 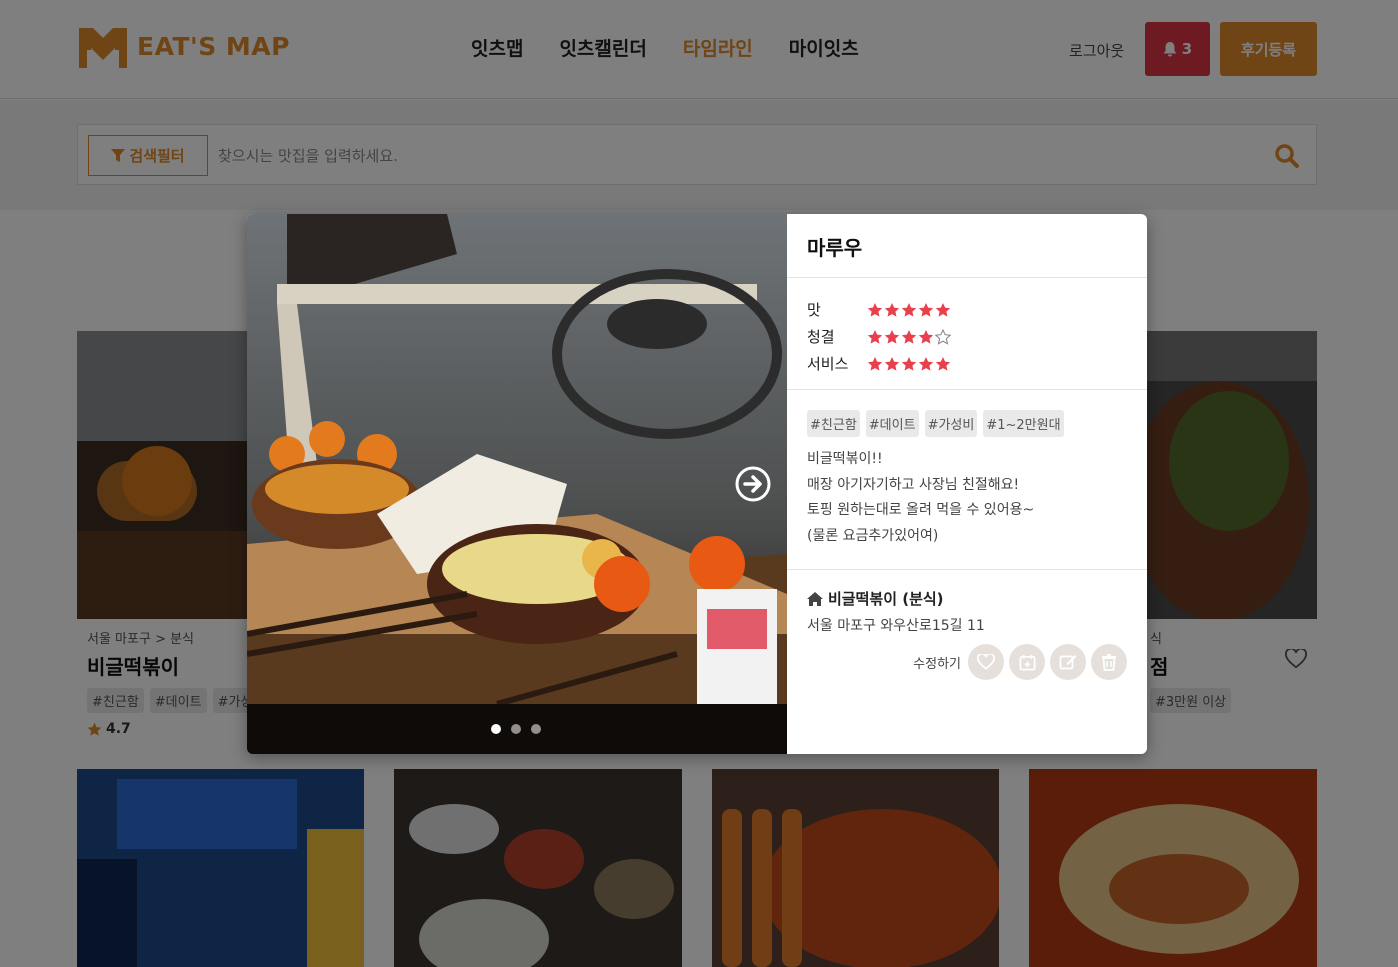 I want to click on place-info: 비글떡볶이 (분식) 서울 마포구 와우산로15길 11, so click(x=967, y=602).